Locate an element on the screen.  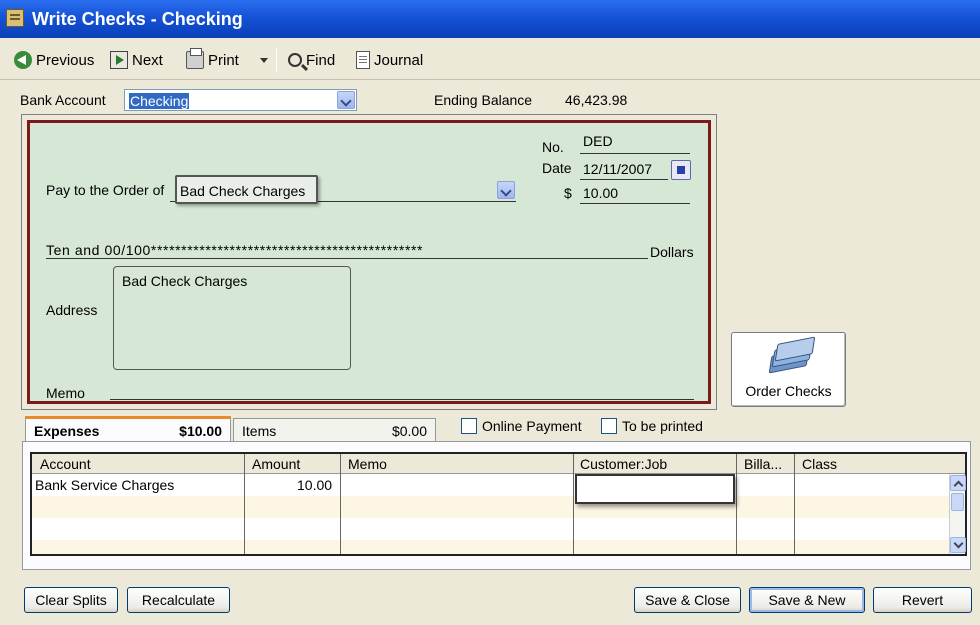
address-field: Bad Check Charges is located at coordinates (232, 318).